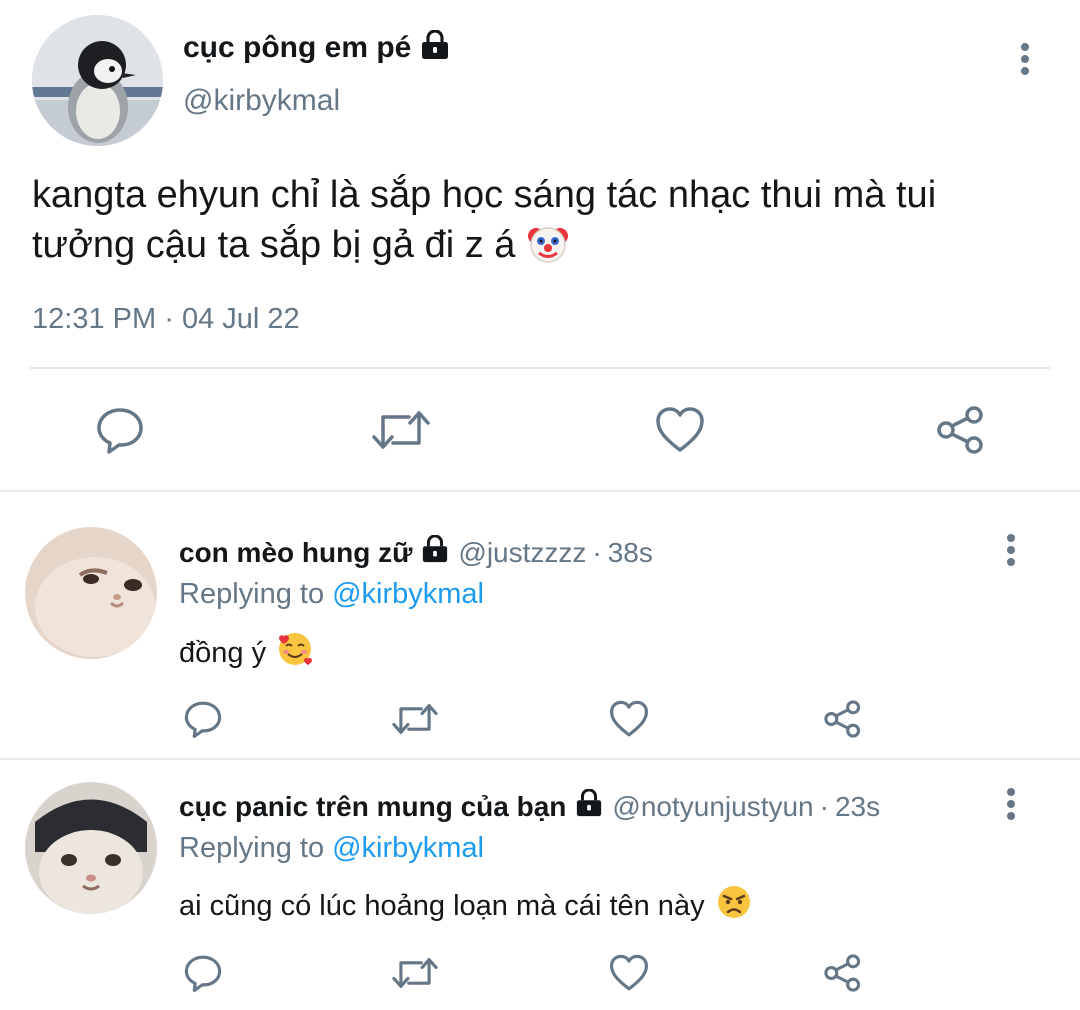 The image size is (1080, 1010). Describe the element at coordinates (246, 653) in the screenshot. I see `reply-text: đồng ý` at that location.